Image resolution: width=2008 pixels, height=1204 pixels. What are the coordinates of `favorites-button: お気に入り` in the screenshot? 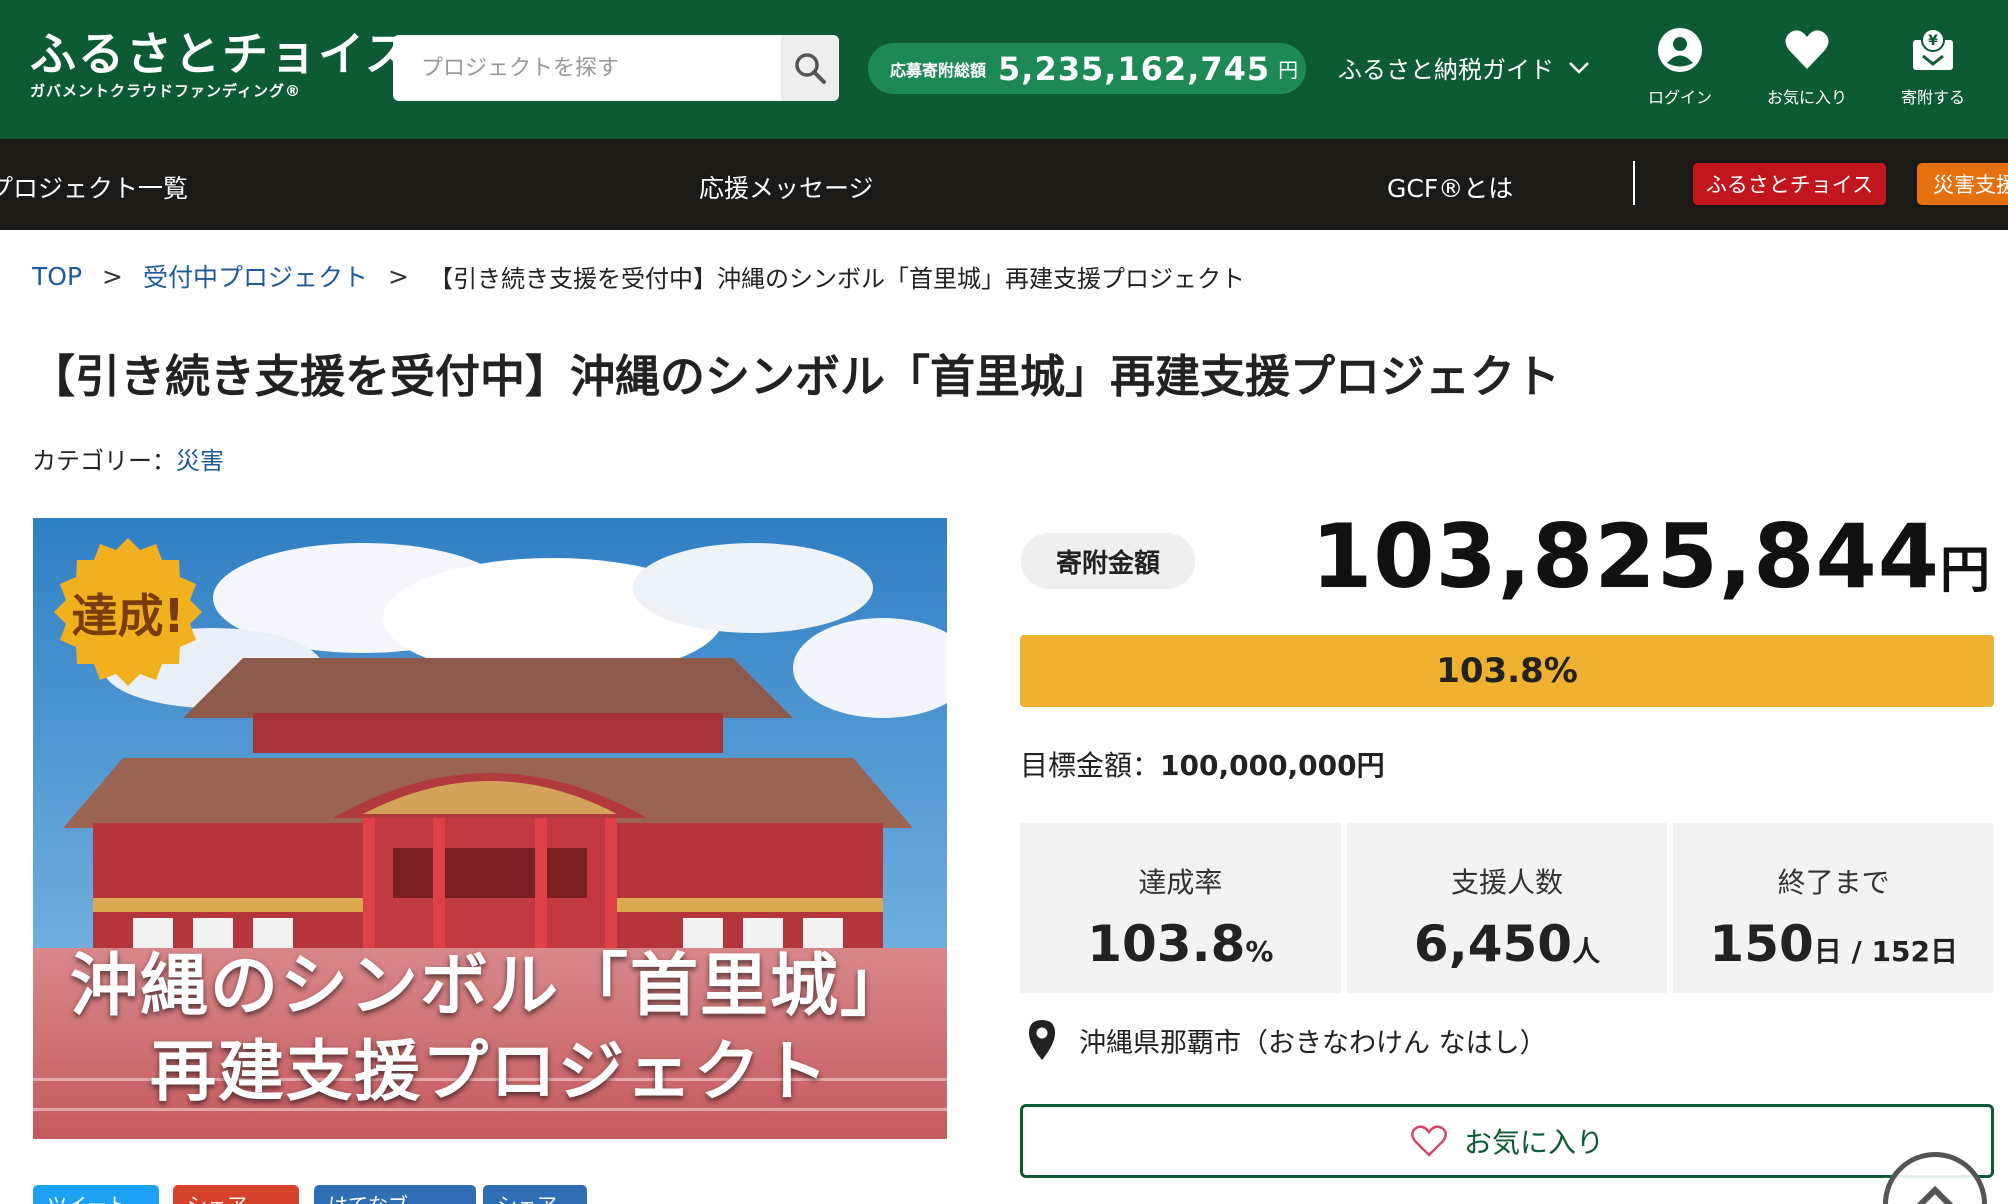 It's located at (1807, 67).